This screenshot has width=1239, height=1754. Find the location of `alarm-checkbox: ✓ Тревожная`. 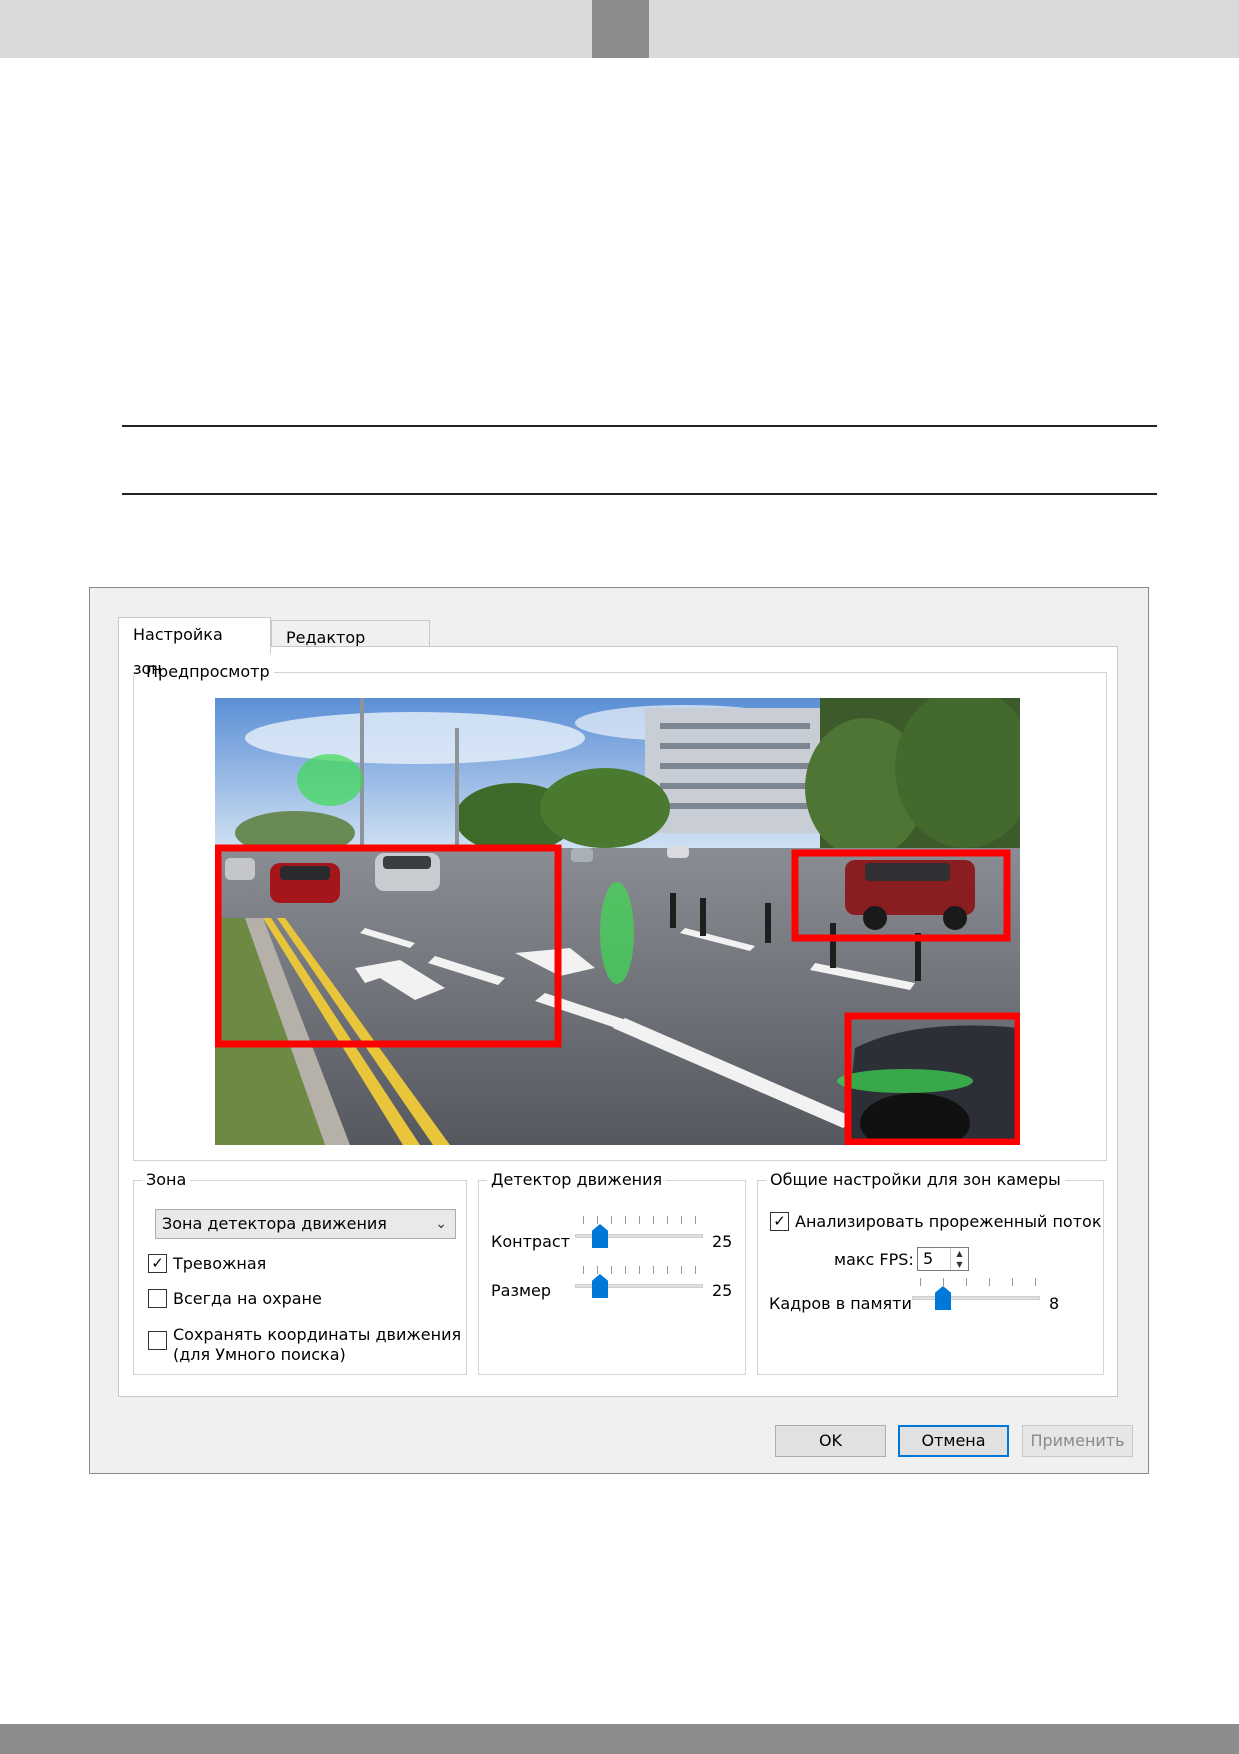

alarm-checkbox: ✓ Тревожная is located at coordinates (207, 1264).